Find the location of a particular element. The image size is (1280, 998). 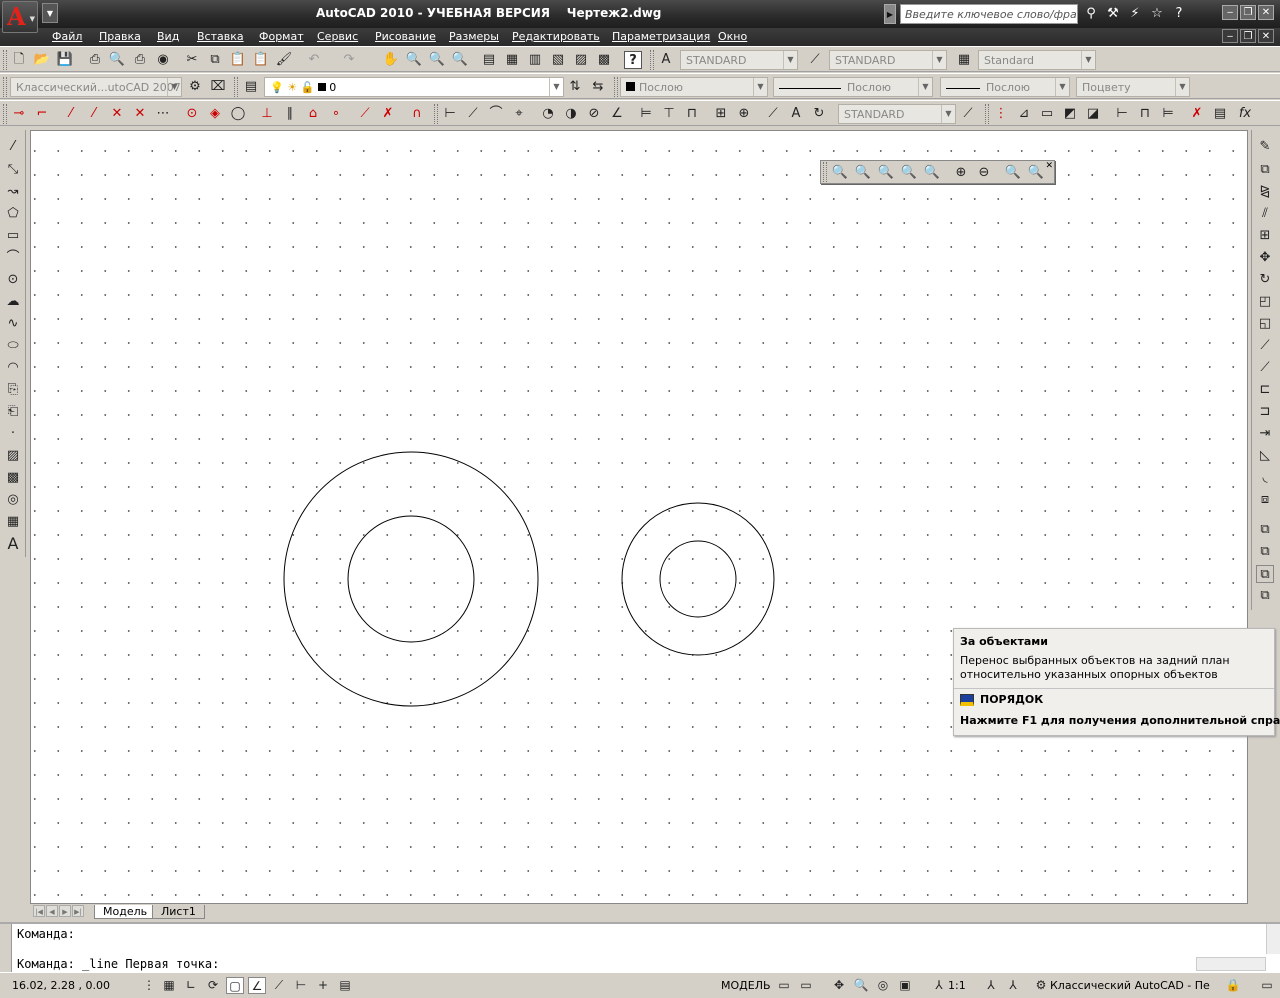

auto-scale-icon: ⅄ is located at coordinates (1013, 985).